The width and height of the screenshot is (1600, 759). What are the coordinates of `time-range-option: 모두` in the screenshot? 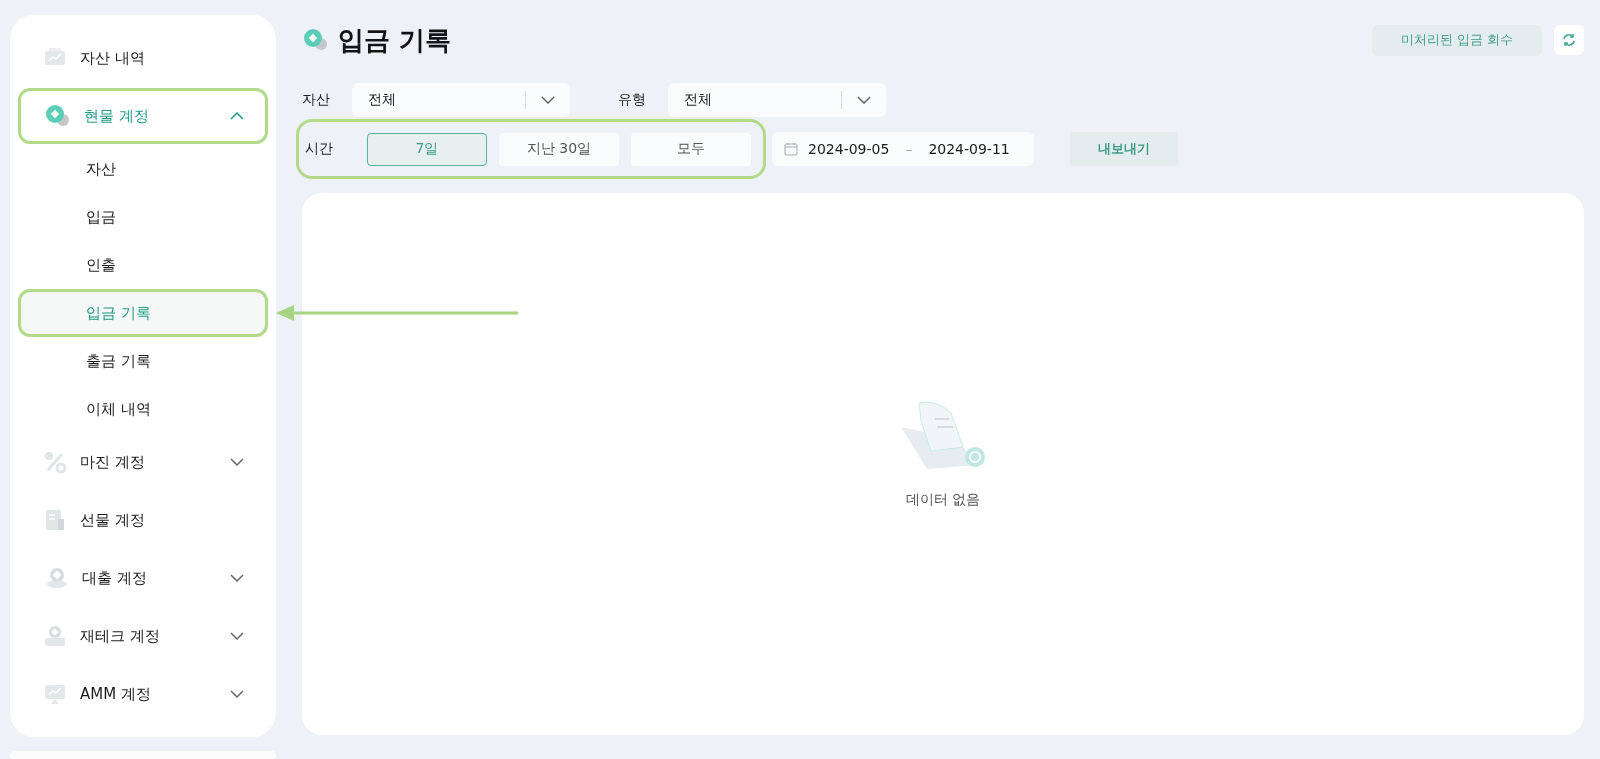 It's located at (691, 149).